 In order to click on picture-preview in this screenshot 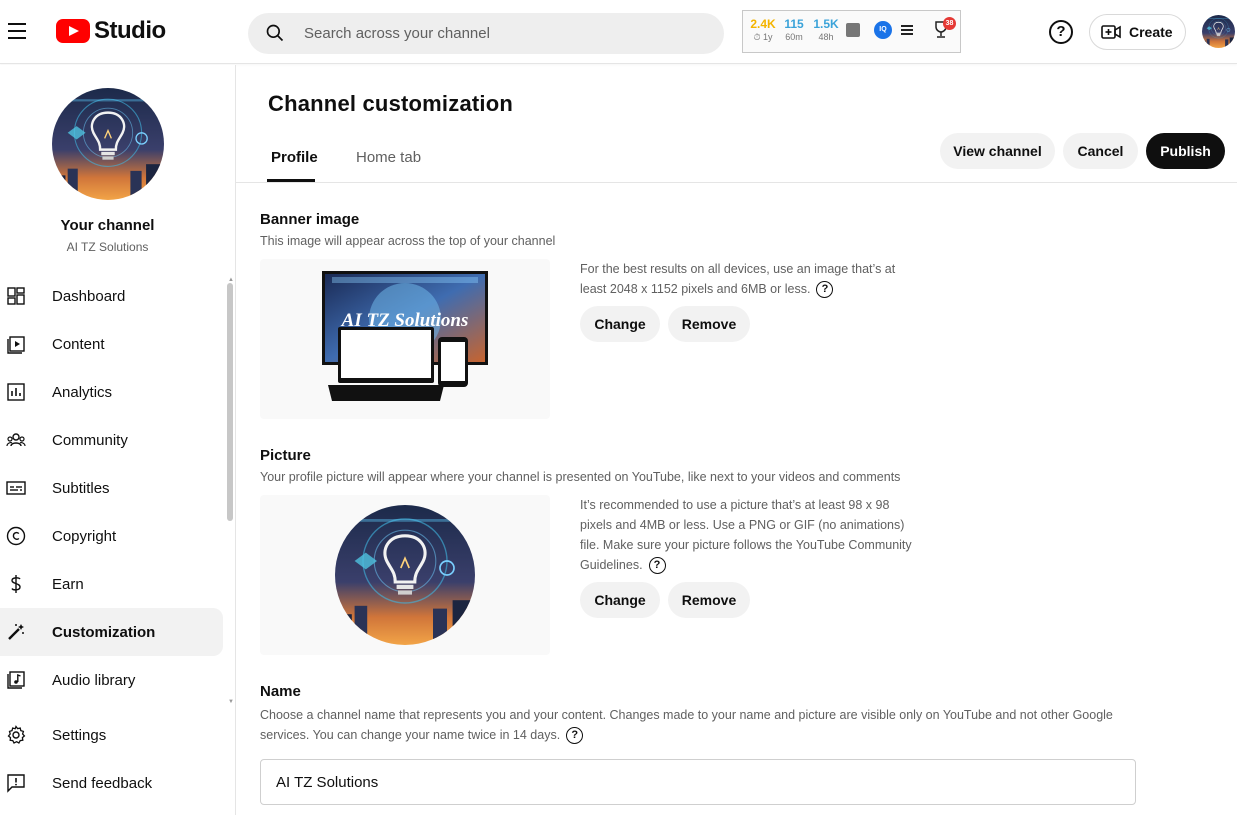, I will do `click(405, 575)`.